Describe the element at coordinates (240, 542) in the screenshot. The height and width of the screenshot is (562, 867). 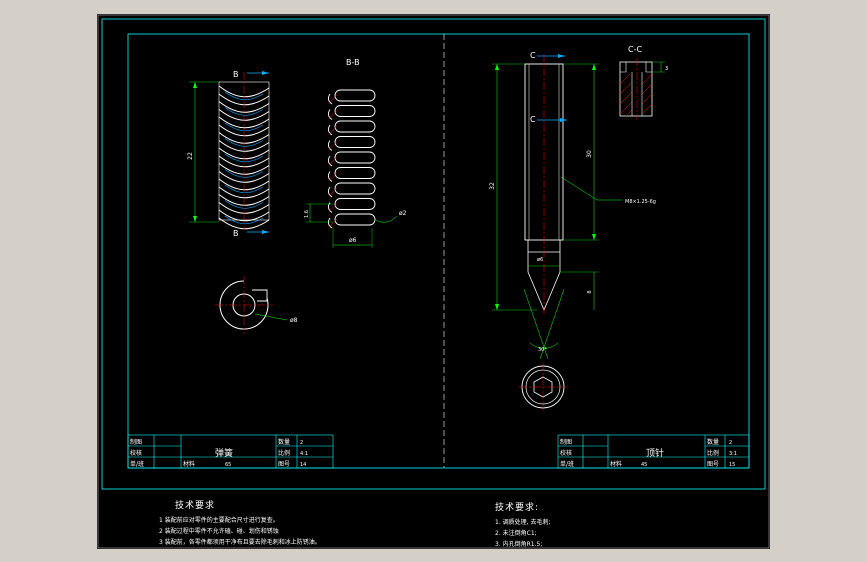
I see `tech-note-left-3: 3 装配前，各零件都须用干净布且要去除毛刺和冰上防锈油。` at that location.